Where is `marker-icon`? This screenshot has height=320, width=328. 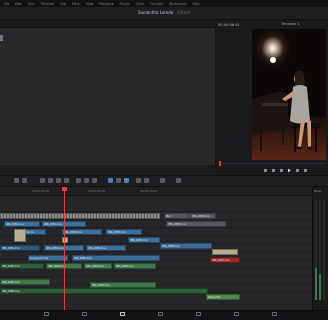 marker-icon is located at coordinates (146, 180).